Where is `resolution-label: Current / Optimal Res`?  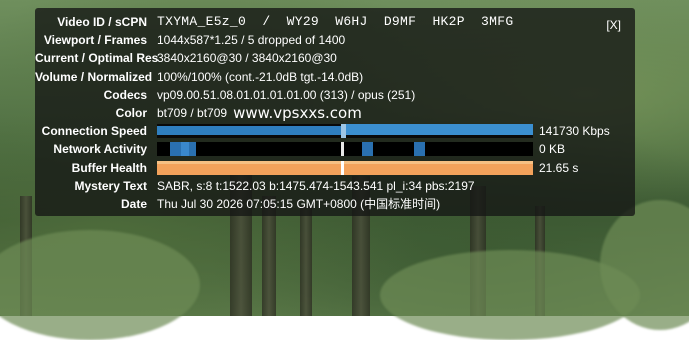
resolution-label: Current / Optimal Res is located at coordinates (97, 58).